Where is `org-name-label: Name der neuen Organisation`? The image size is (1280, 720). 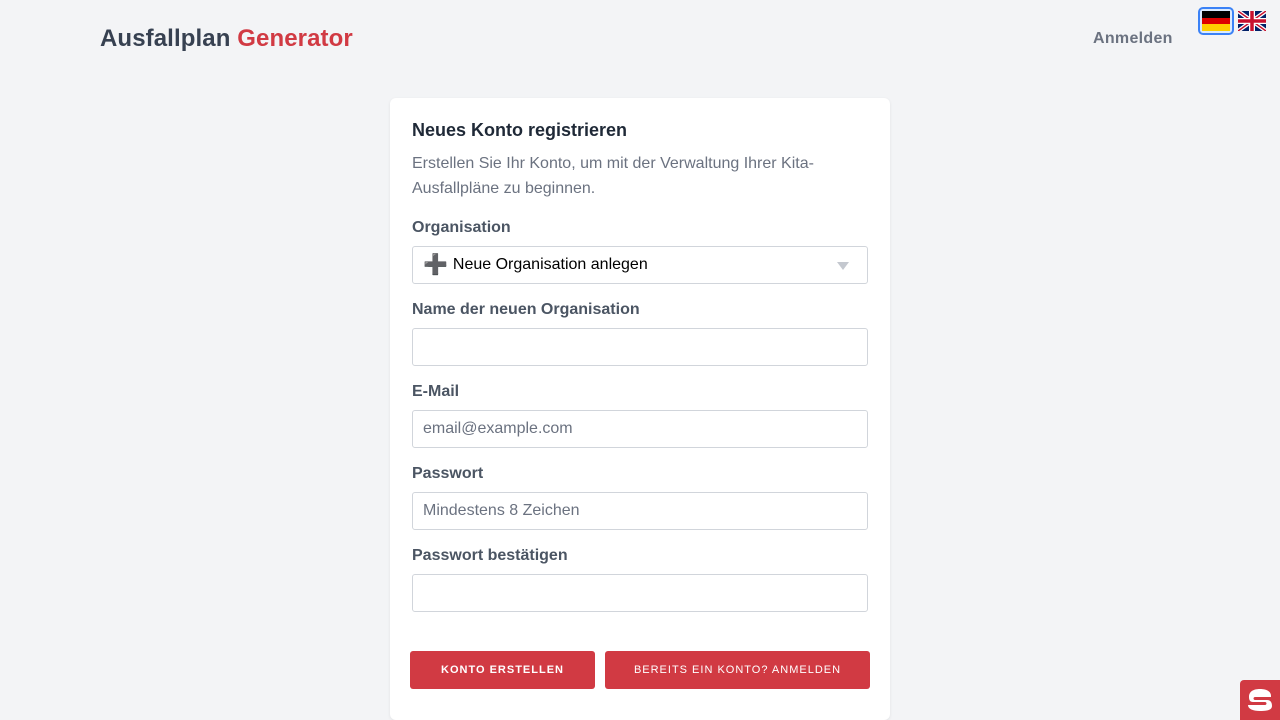
org-name-label: Name der neuen Organisation is located at coordinates (526, 309).